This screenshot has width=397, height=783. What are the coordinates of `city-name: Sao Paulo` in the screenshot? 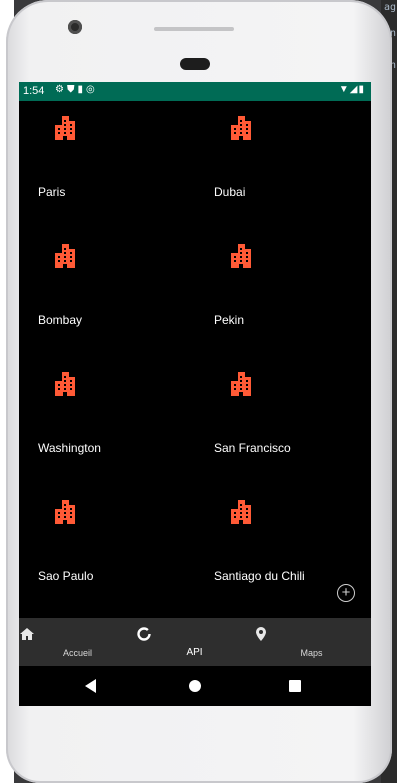 It's located at (66, 576).